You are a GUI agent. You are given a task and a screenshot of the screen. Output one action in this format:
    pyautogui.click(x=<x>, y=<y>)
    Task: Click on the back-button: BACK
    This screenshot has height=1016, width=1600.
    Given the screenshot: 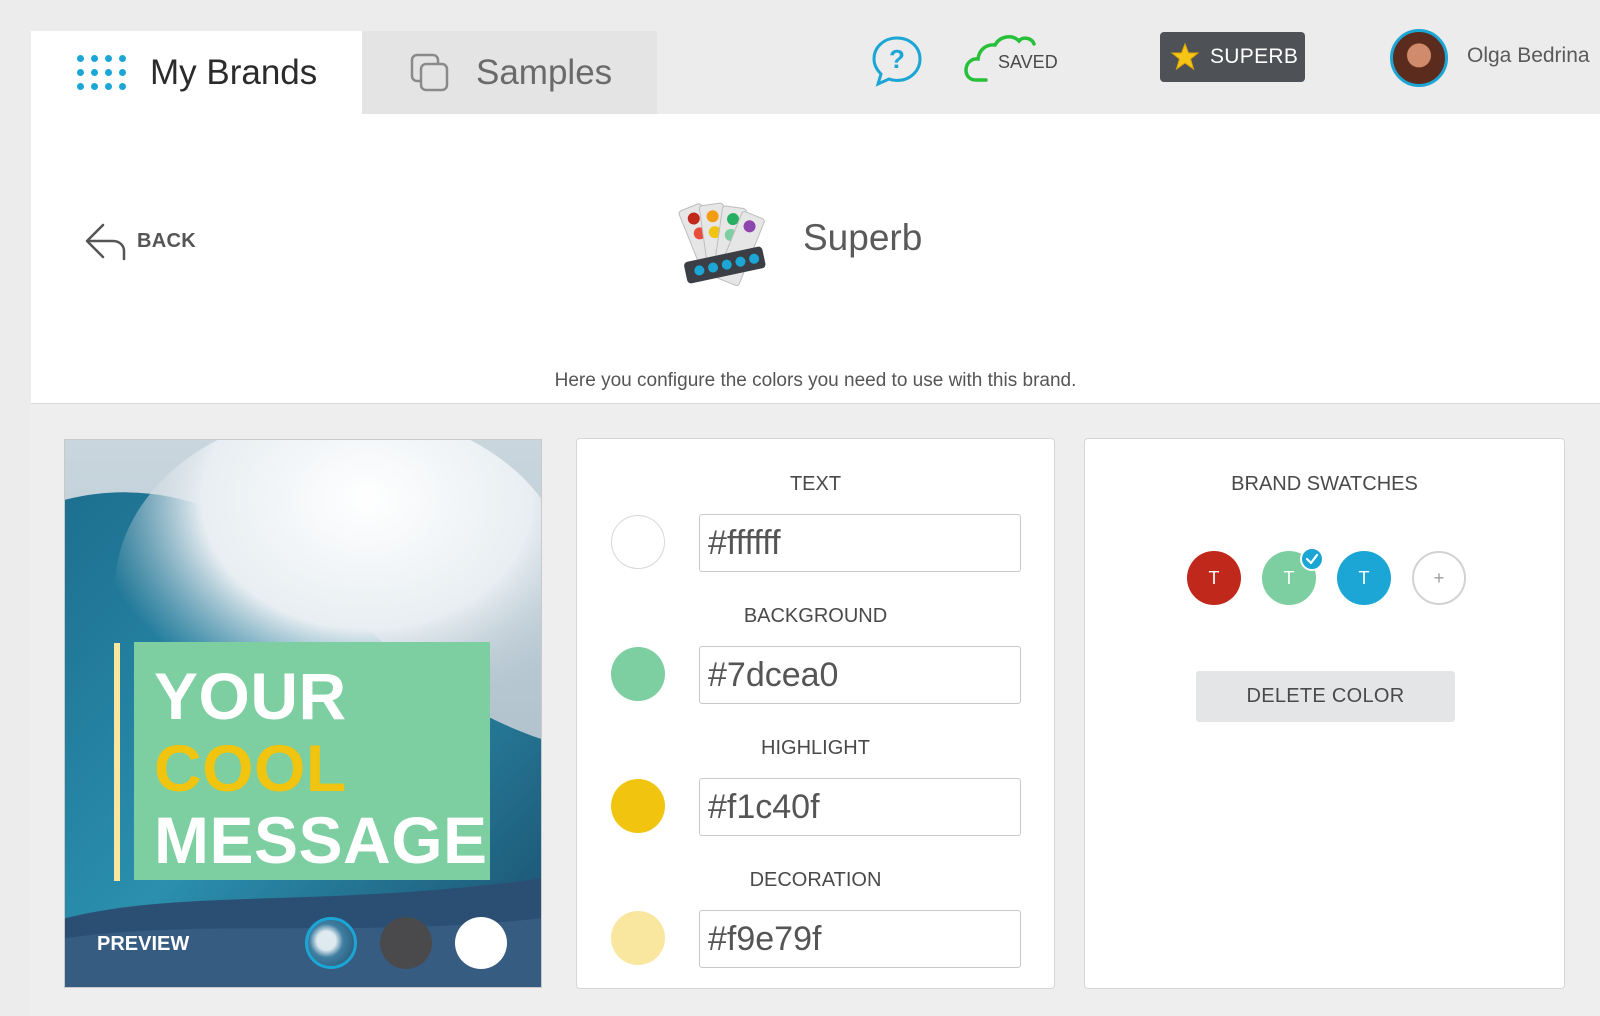 What is the action you would take?
    pyautogui.click(x=139, y=241)
    